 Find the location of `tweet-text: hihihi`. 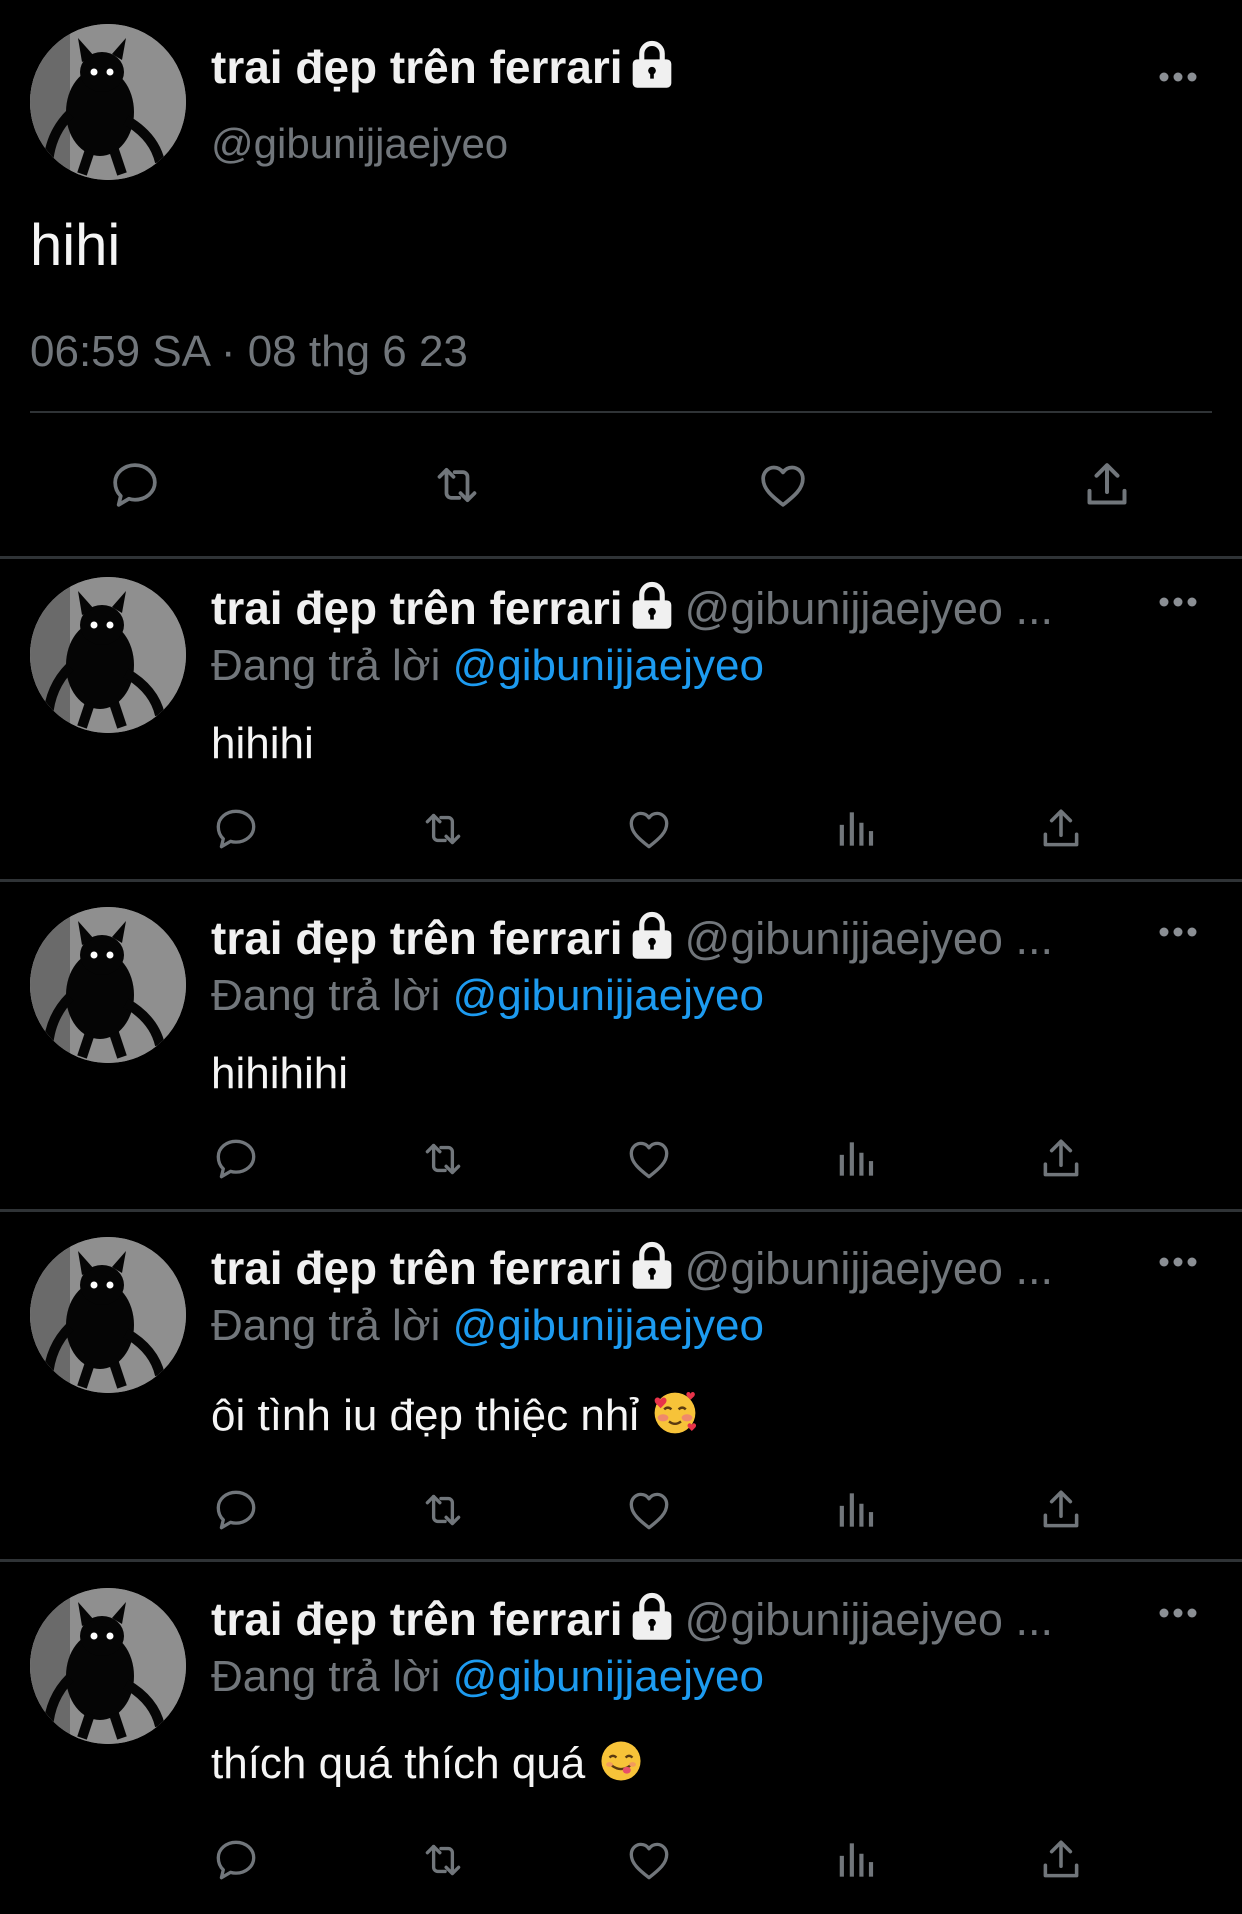

tweet-text: hihihi is located at coordinates (262, 744).